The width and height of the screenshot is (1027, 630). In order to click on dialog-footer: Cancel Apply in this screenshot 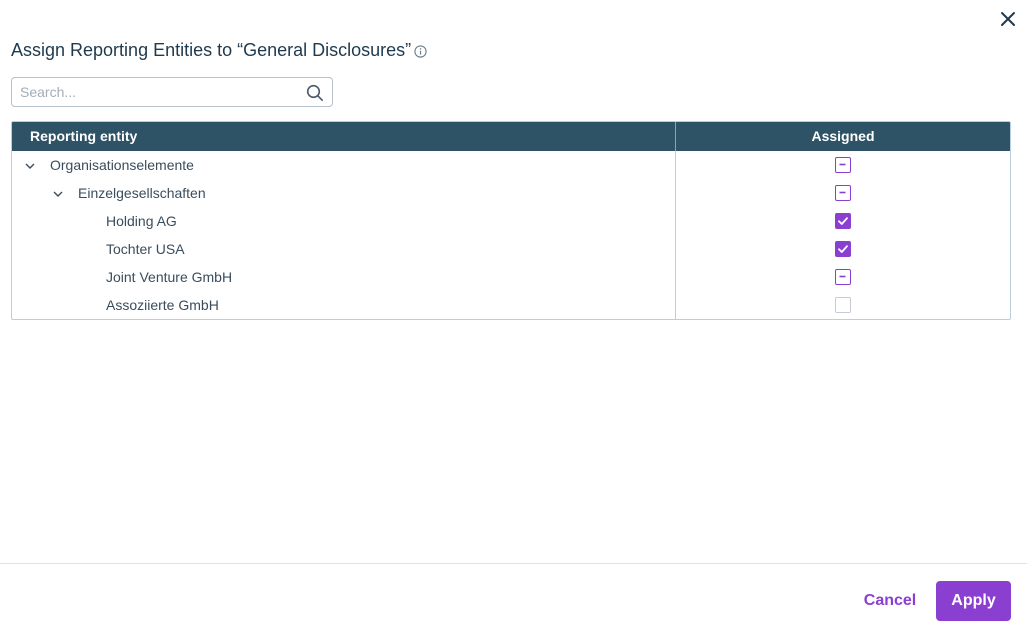, I will do `click(513, 596)`.